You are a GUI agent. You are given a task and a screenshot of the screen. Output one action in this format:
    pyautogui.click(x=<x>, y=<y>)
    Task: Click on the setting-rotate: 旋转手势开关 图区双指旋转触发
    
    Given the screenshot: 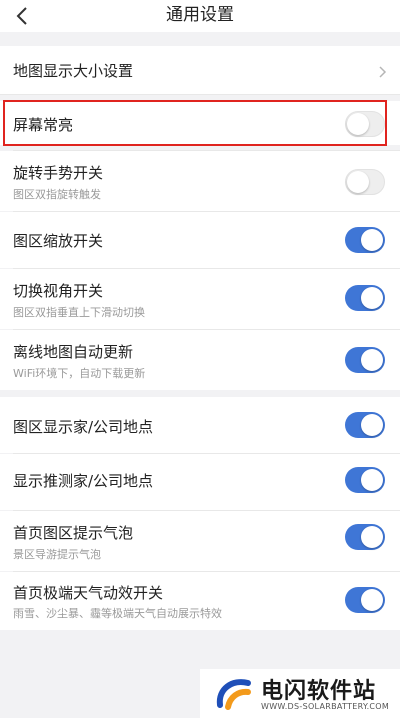 What is the action you would take?
    pyautogui.click(x=200, y=181)
    